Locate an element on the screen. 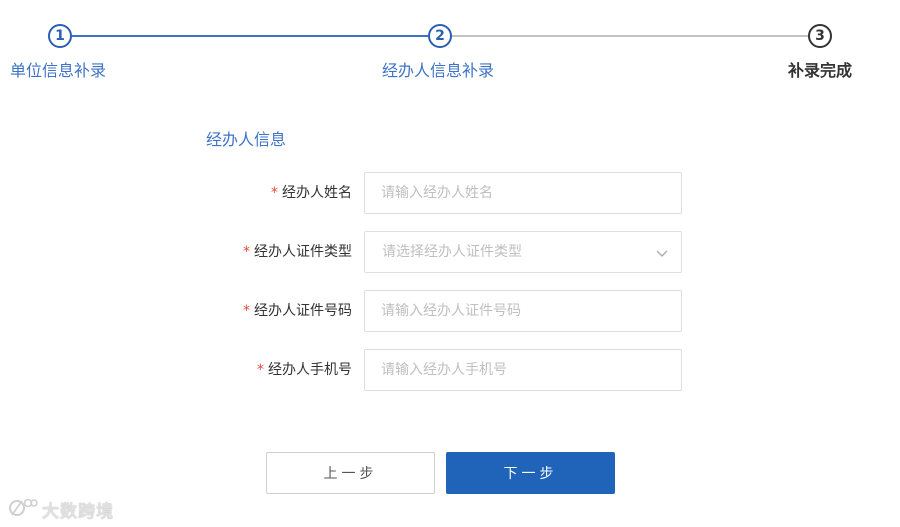  agent-id-number-label: * 经办人证件号码 is located at coordinates (297, 311).